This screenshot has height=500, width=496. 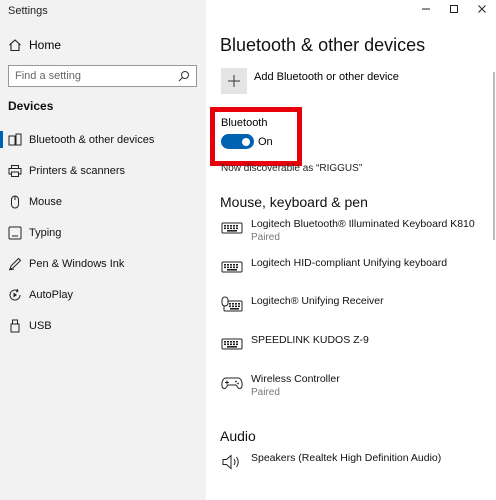 I want to click on sidebar-item-typing: Typing, so click(x=103, y=232).